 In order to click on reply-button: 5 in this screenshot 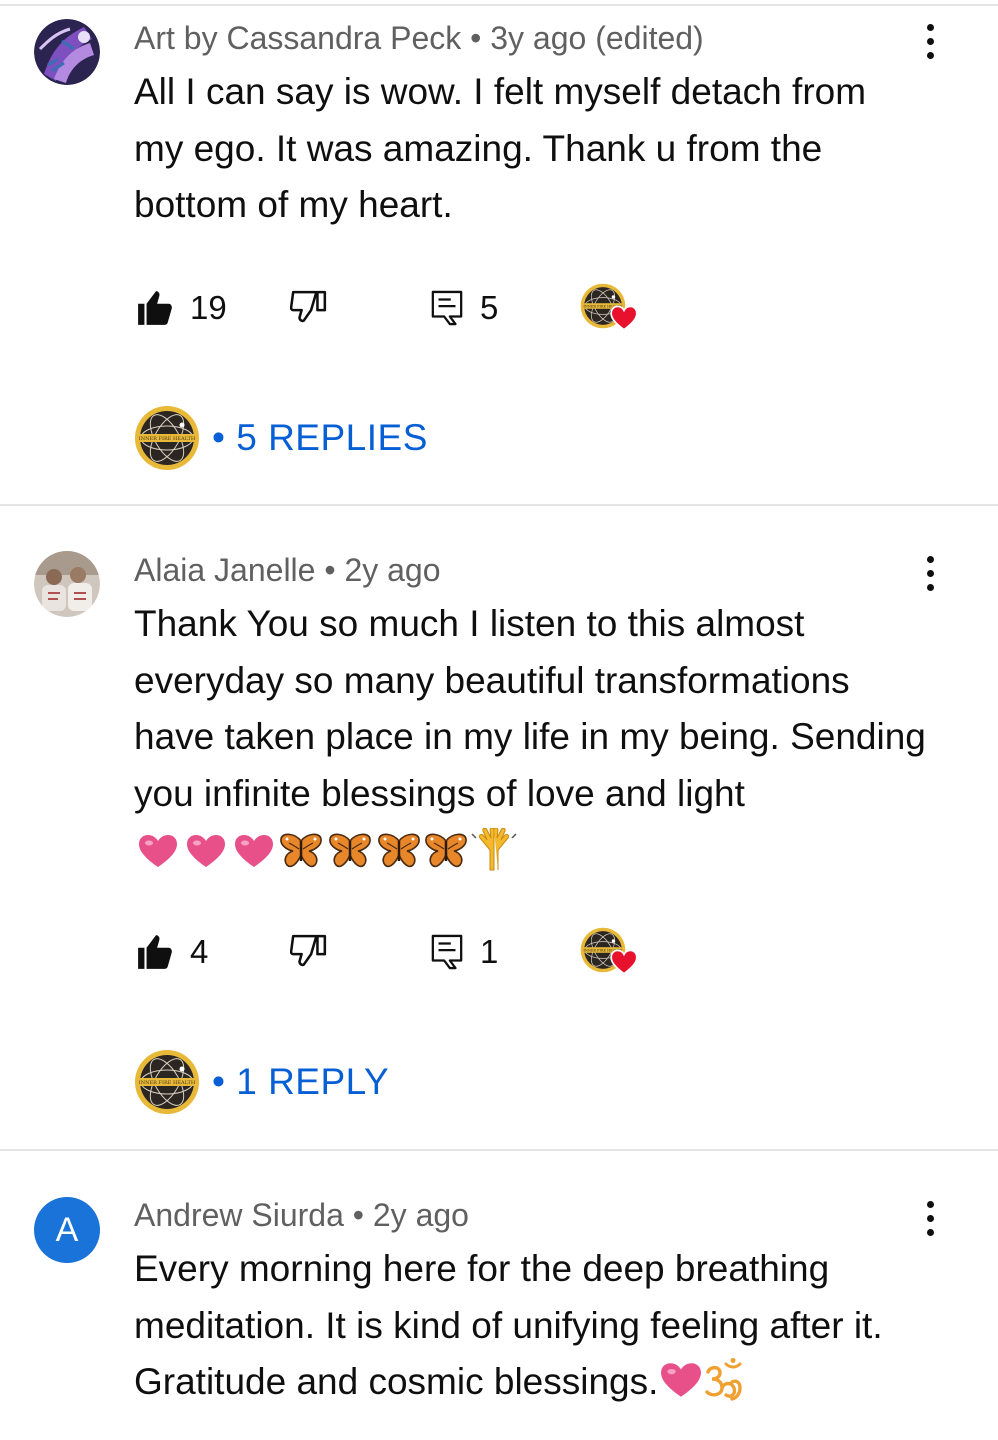, I will do `click(464, 308)`.